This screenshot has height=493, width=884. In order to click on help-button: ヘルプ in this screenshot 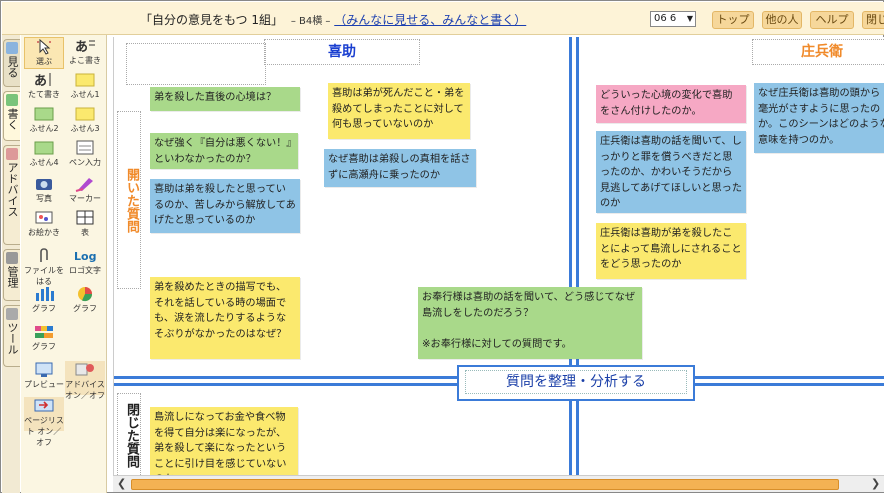, I will do `click(832, 20)`.